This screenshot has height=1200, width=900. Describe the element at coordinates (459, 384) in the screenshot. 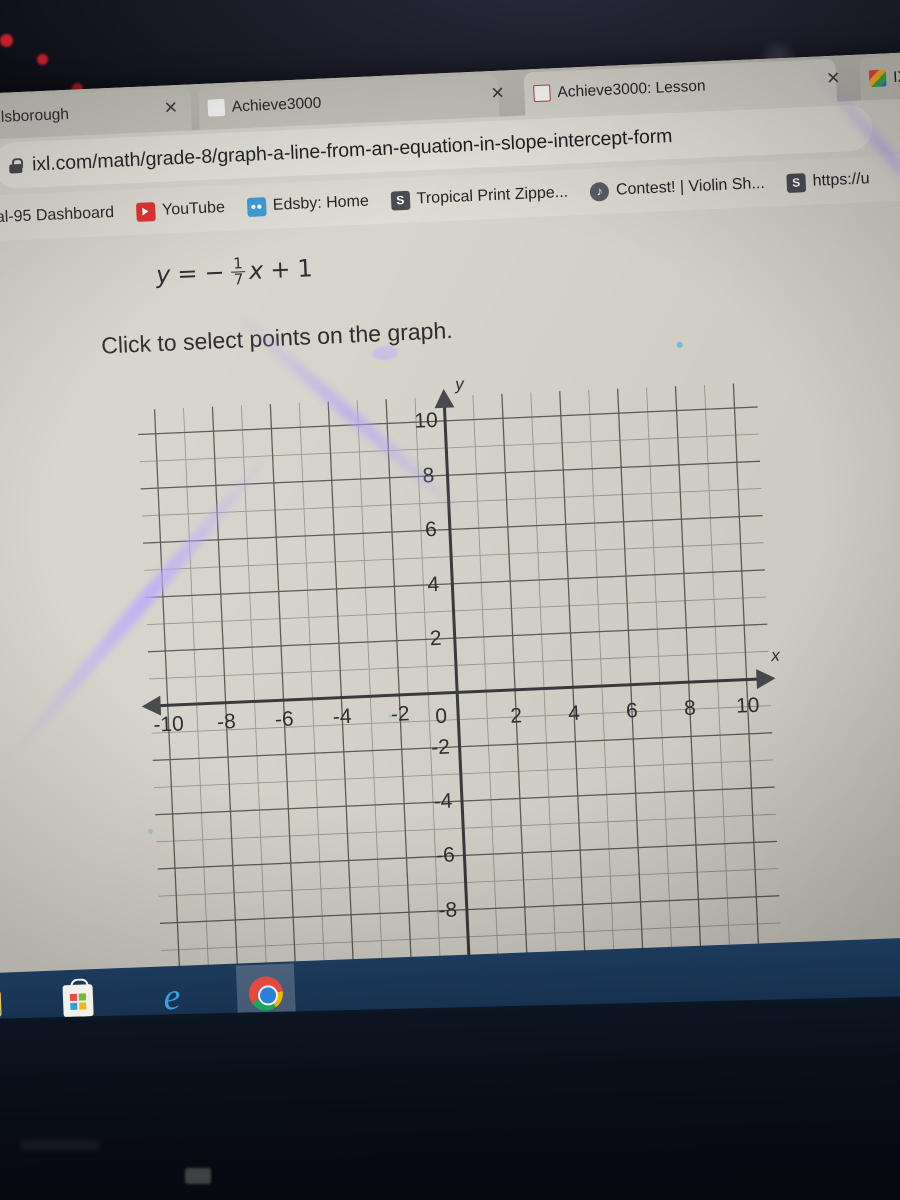

I see `y-axis-label: y` at that location.